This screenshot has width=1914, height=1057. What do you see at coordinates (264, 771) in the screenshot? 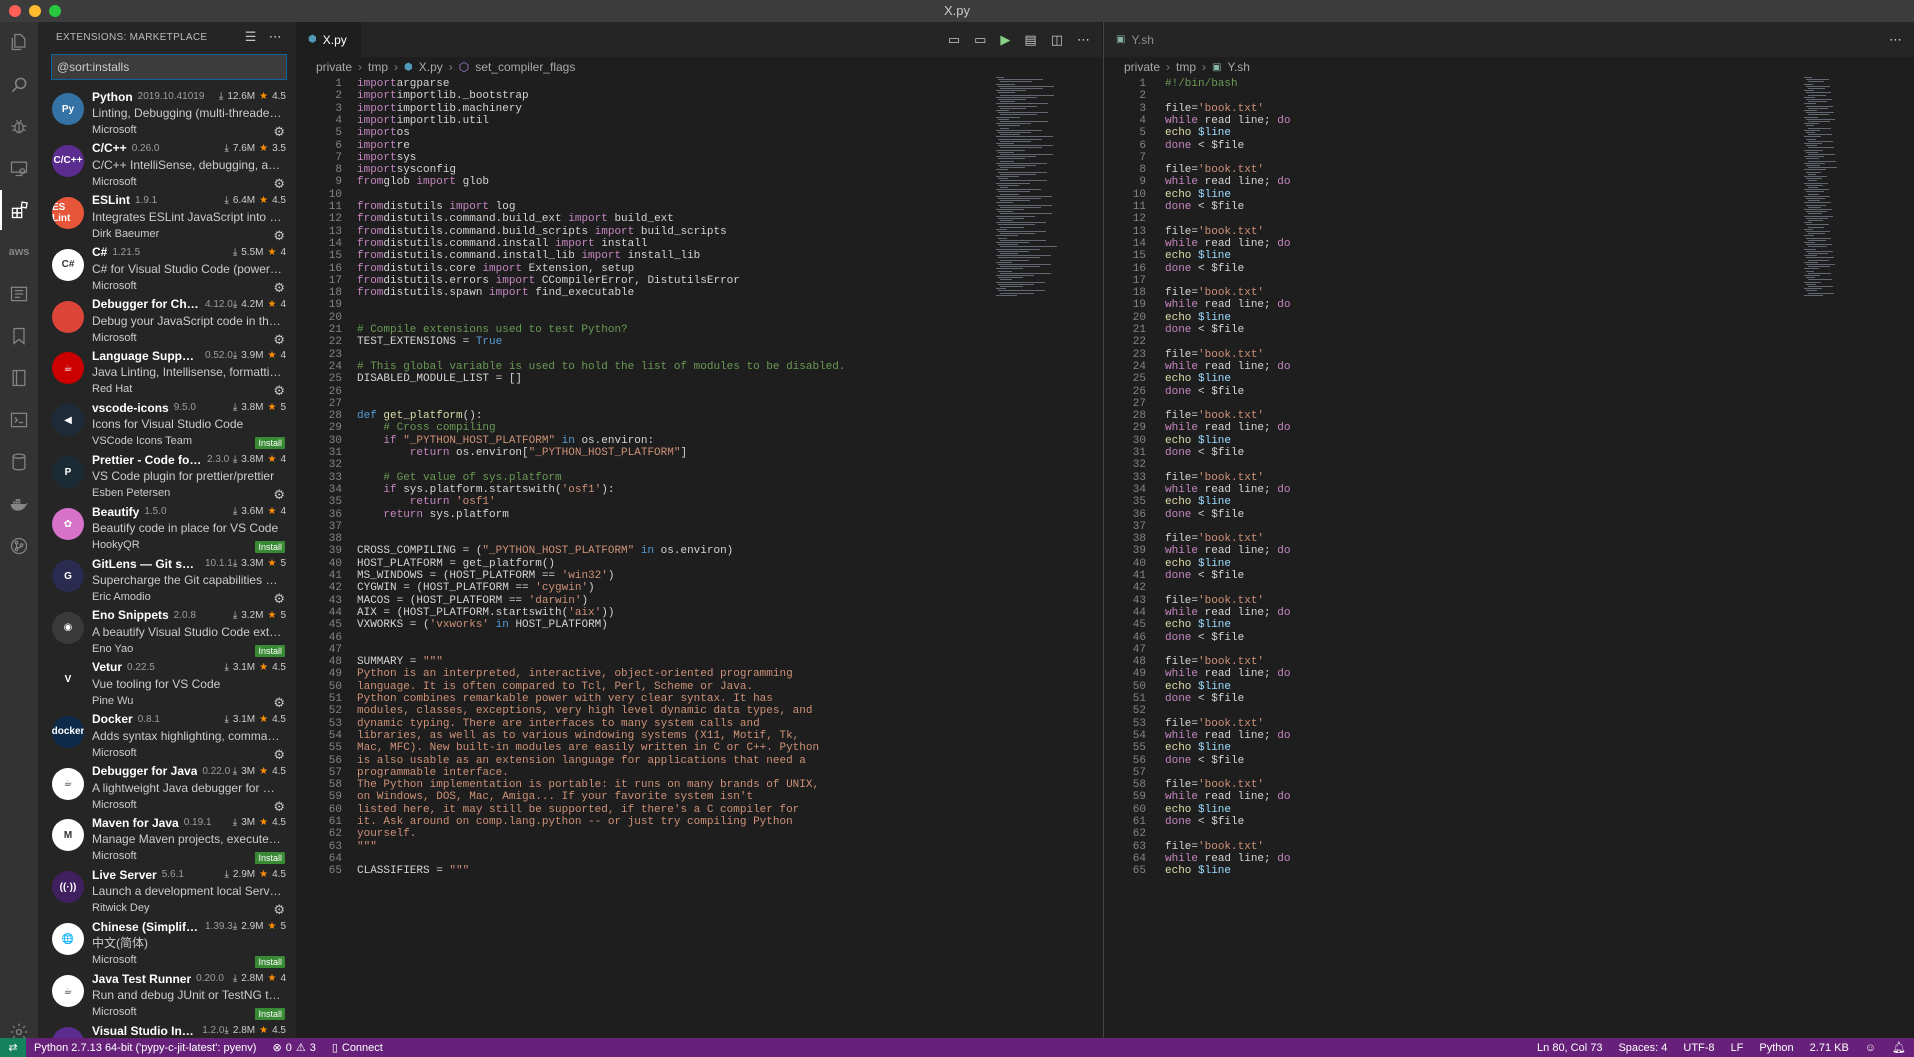
I see `extension-stats: ⤓ 3M ★ 4.5` at bounding box center [264, 771].